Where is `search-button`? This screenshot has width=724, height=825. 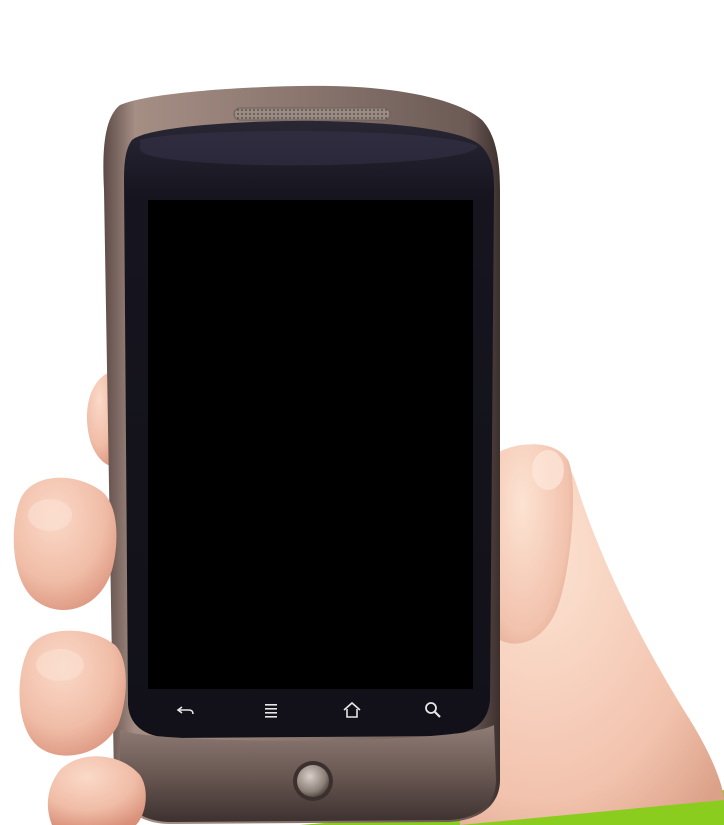 search-button is located at coordinates (433, 710).